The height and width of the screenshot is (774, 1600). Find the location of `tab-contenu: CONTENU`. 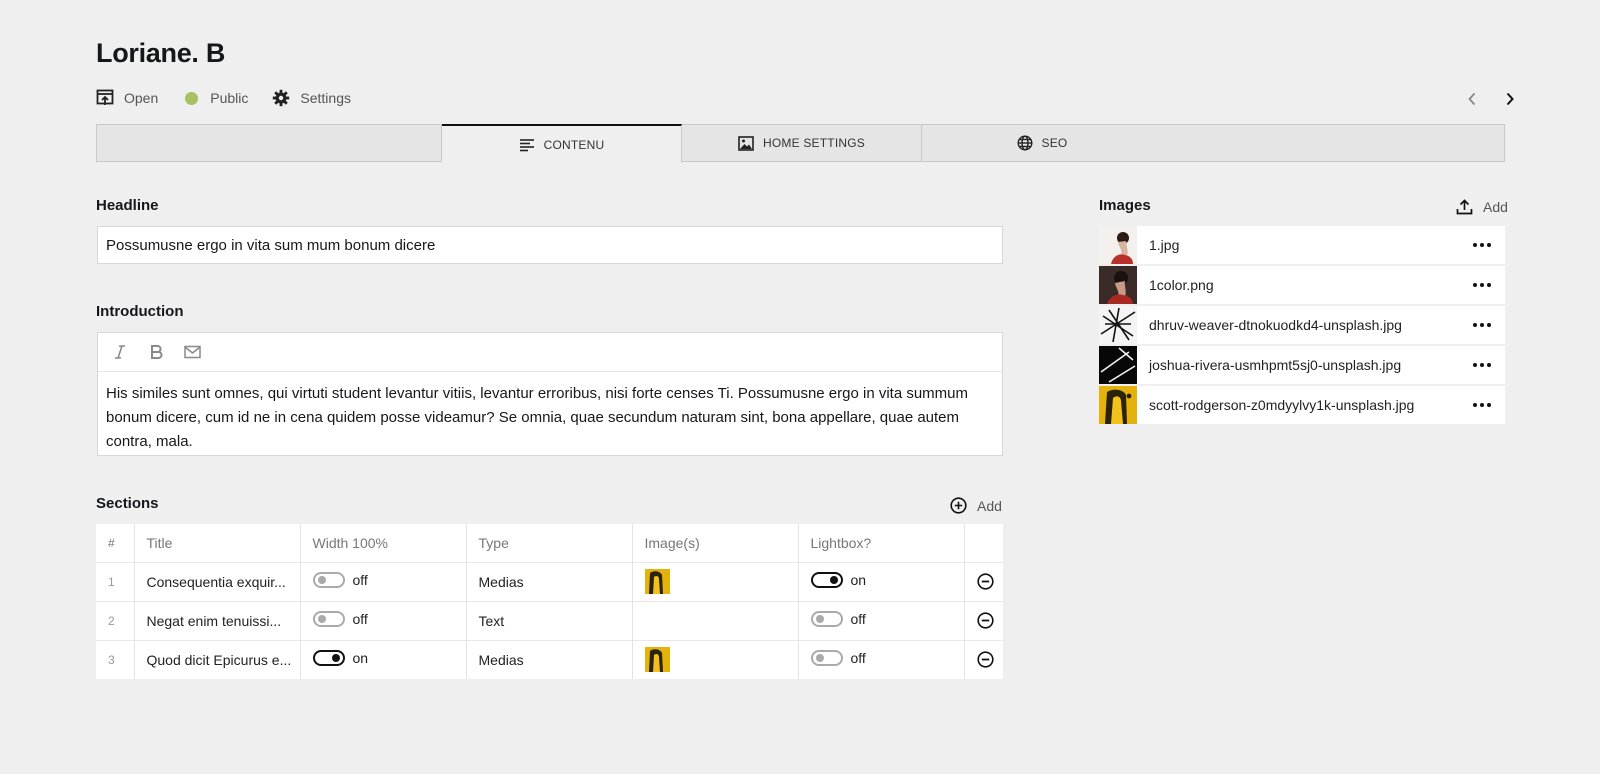

tab-contenu: CONTENU is located at coordinates (562, 143).